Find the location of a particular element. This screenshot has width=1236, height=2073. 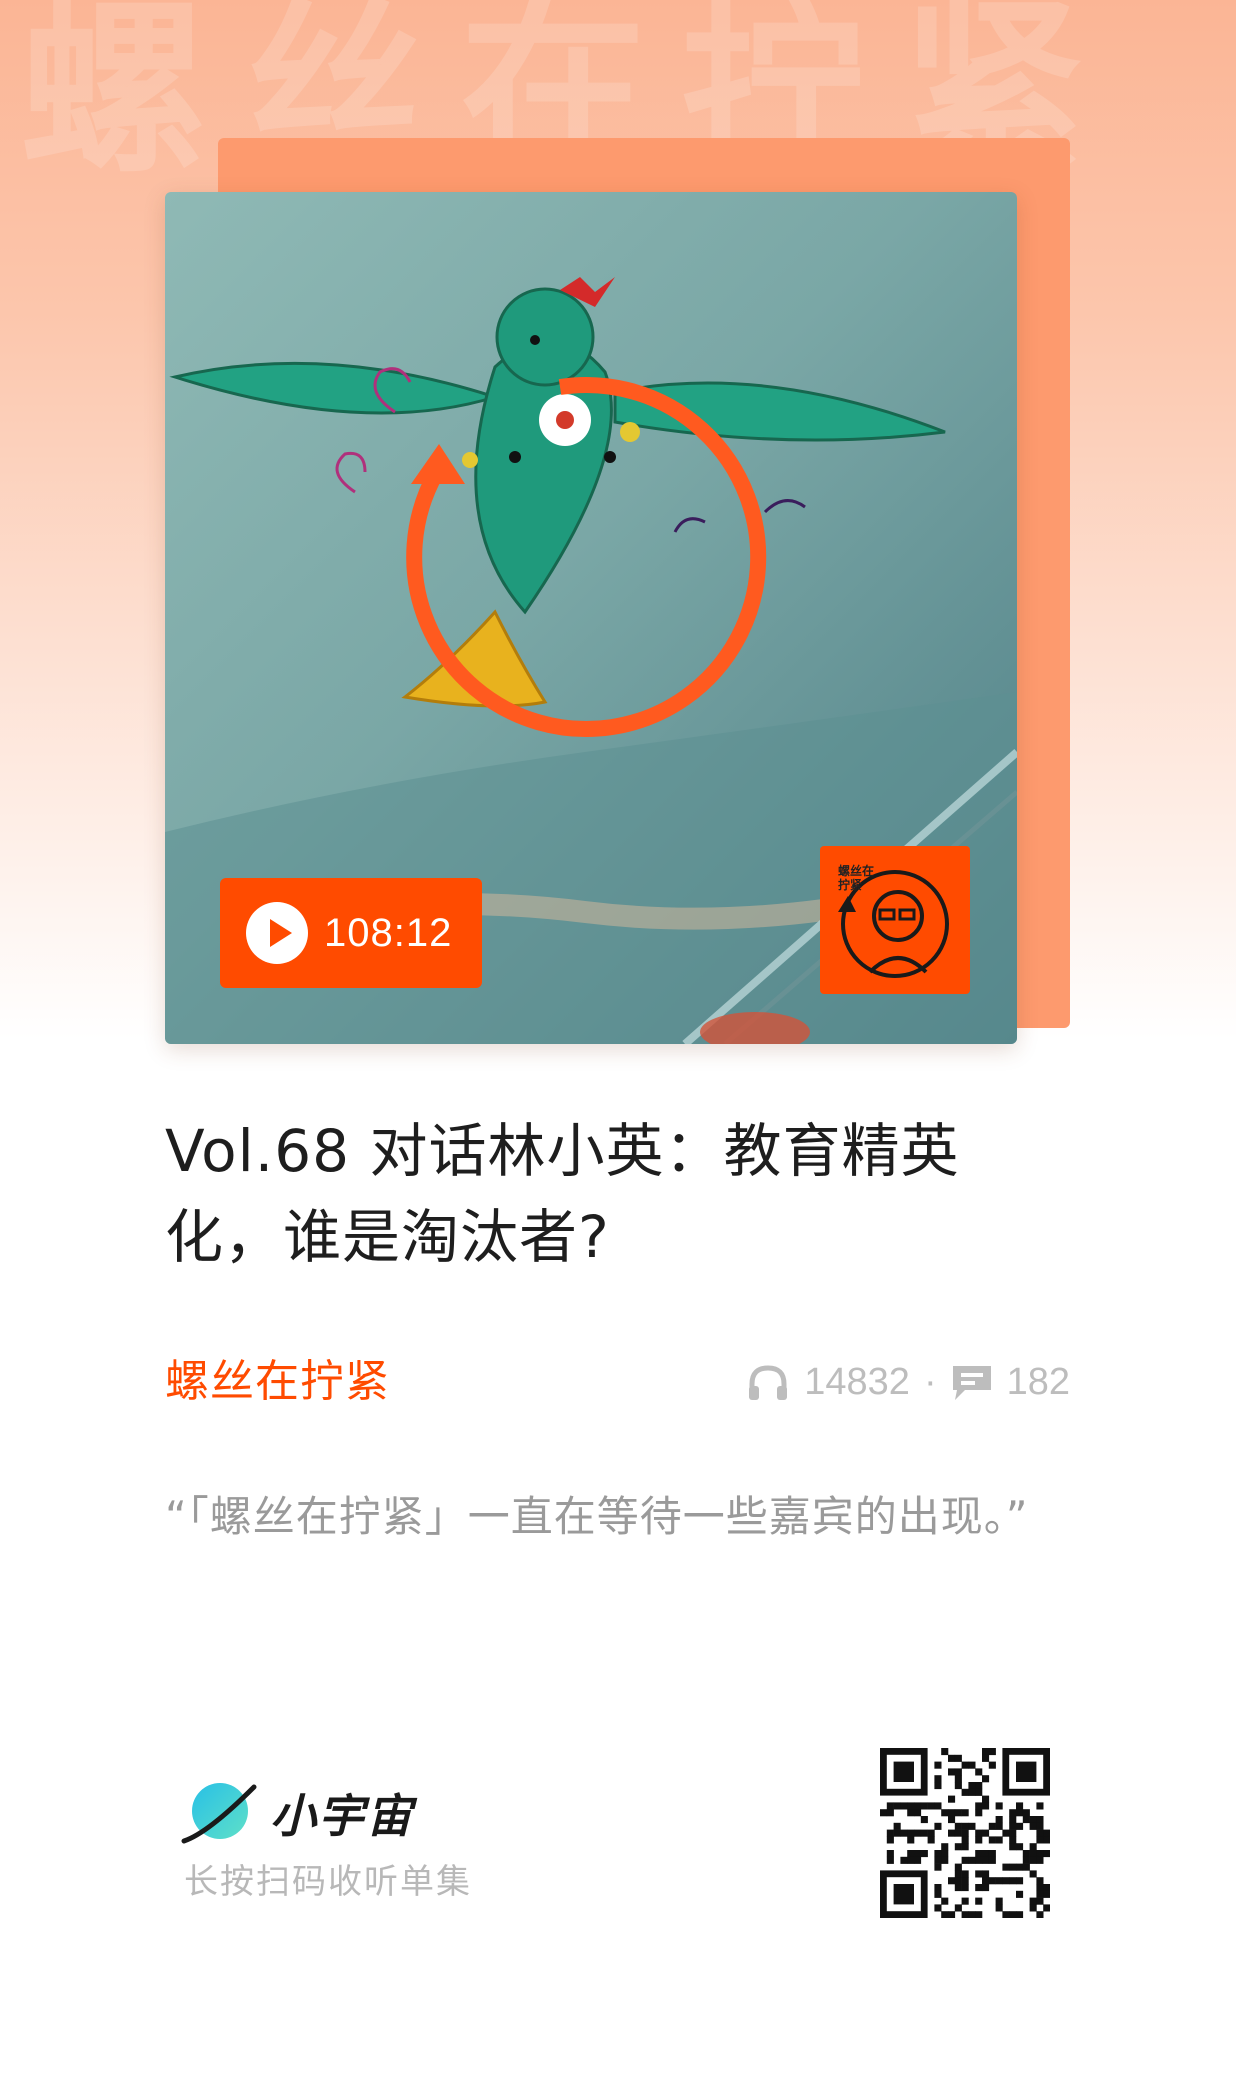

podcast-logo-text: 螺丝在拧紧 is located at coordinates (856, 878).